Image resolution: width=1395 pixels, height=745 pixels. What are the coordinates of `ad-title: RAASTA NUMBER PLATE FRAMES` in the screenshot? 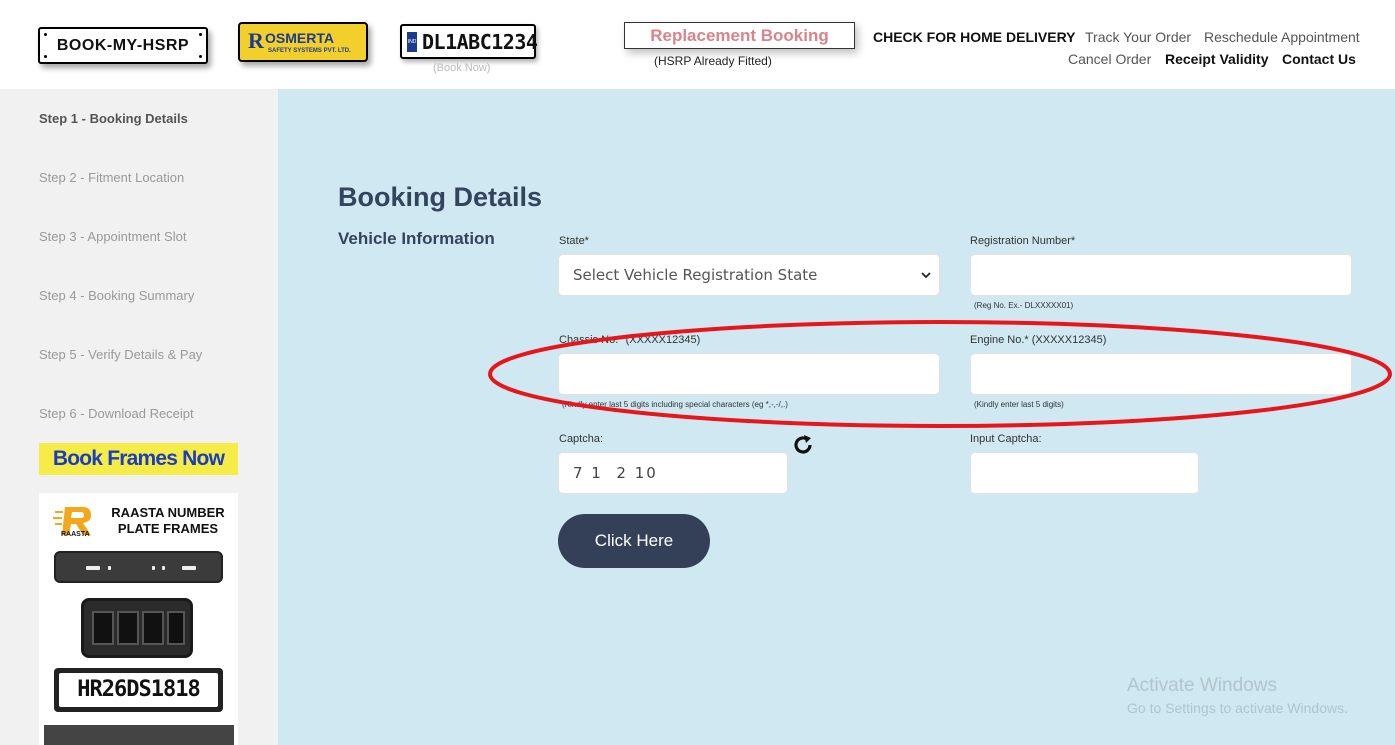 It's located at (168, 520).